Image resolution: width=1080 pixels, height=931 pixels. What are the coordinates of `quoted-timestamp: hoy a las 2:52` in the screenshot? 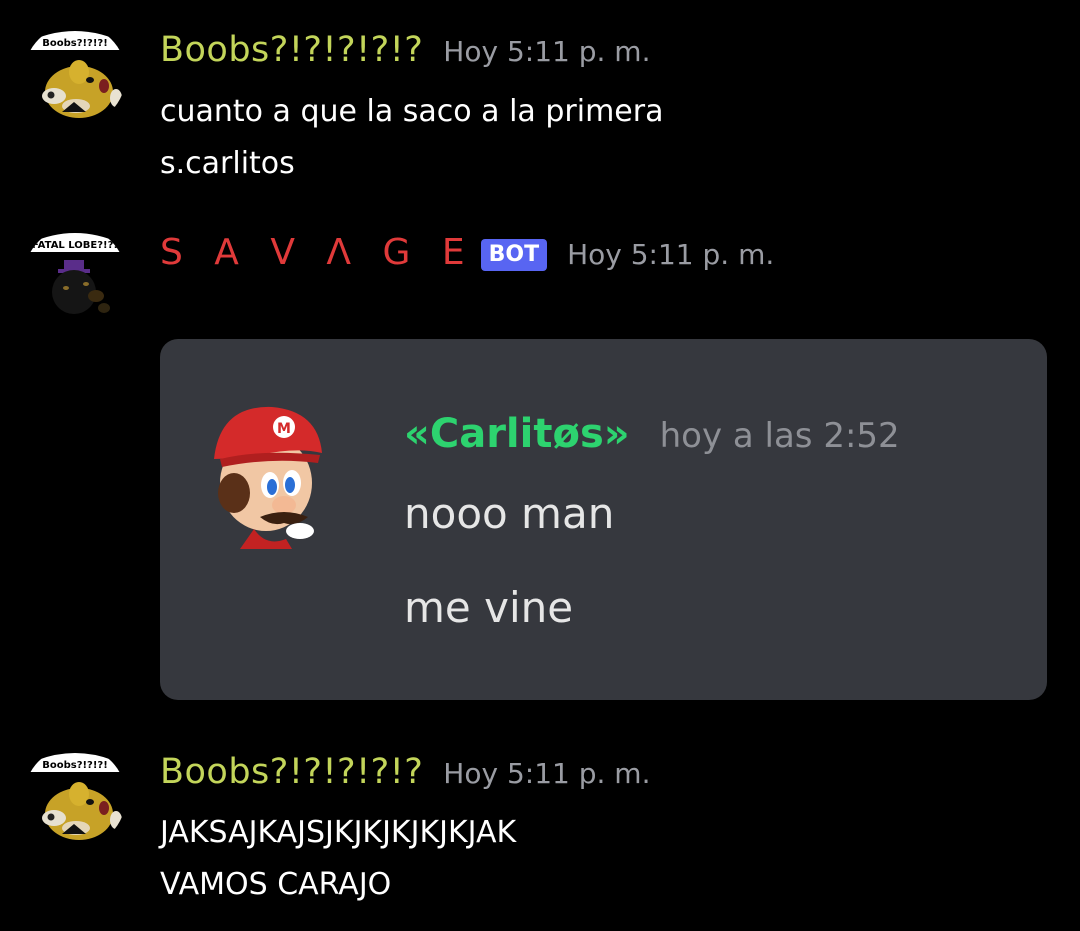 It's located at (779, 436).